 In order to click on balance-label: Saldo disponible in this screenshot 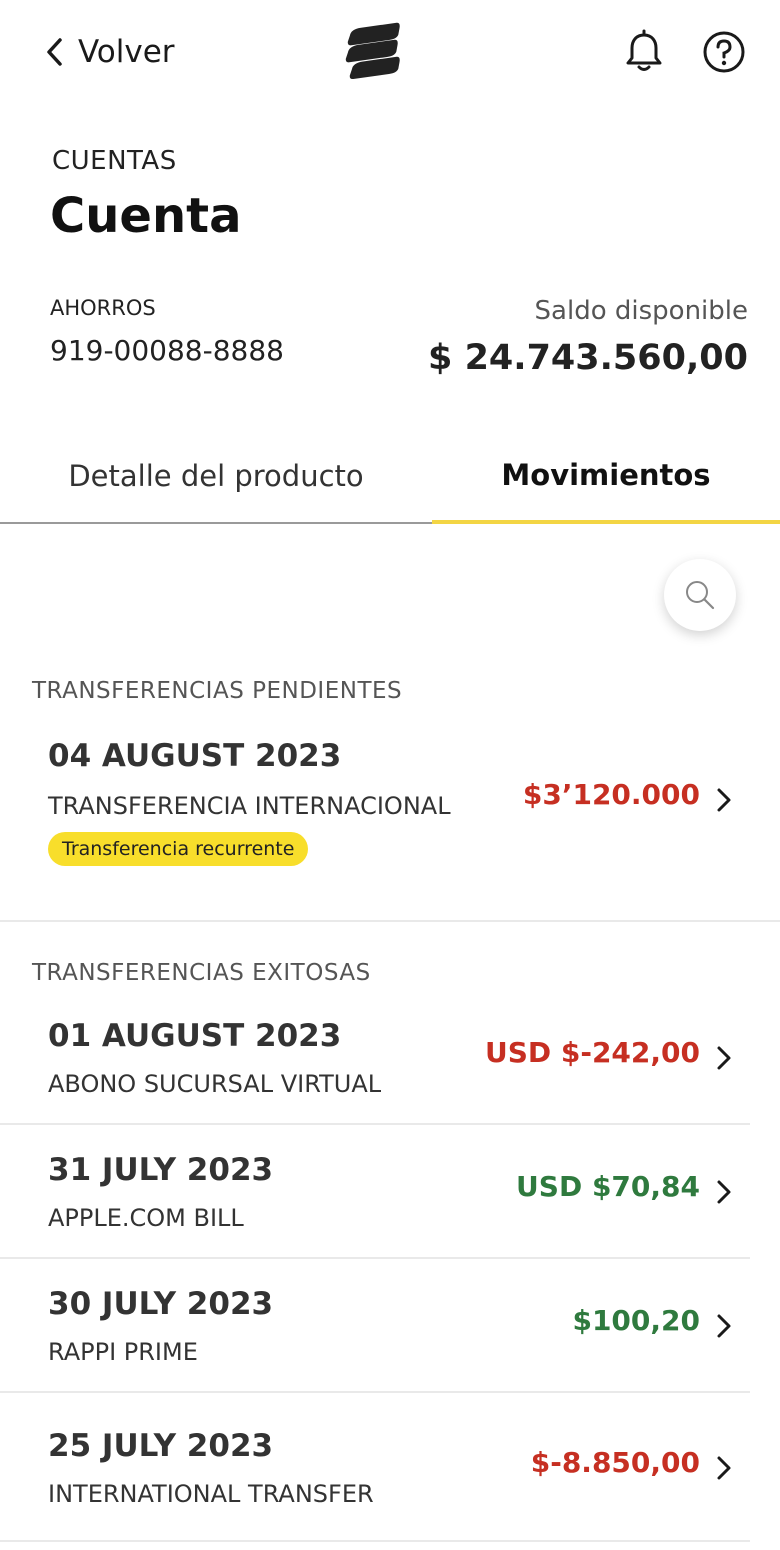, I will do `click(641, 311)`.